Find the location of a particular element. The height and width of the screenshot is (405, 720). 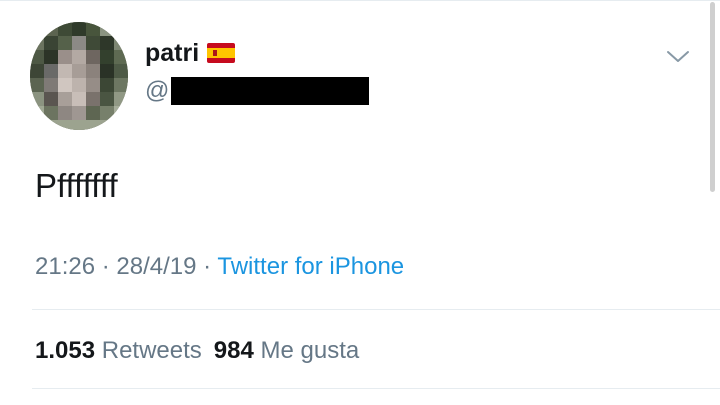

pixelated-avatar-image is located at coordinates (79, 76).